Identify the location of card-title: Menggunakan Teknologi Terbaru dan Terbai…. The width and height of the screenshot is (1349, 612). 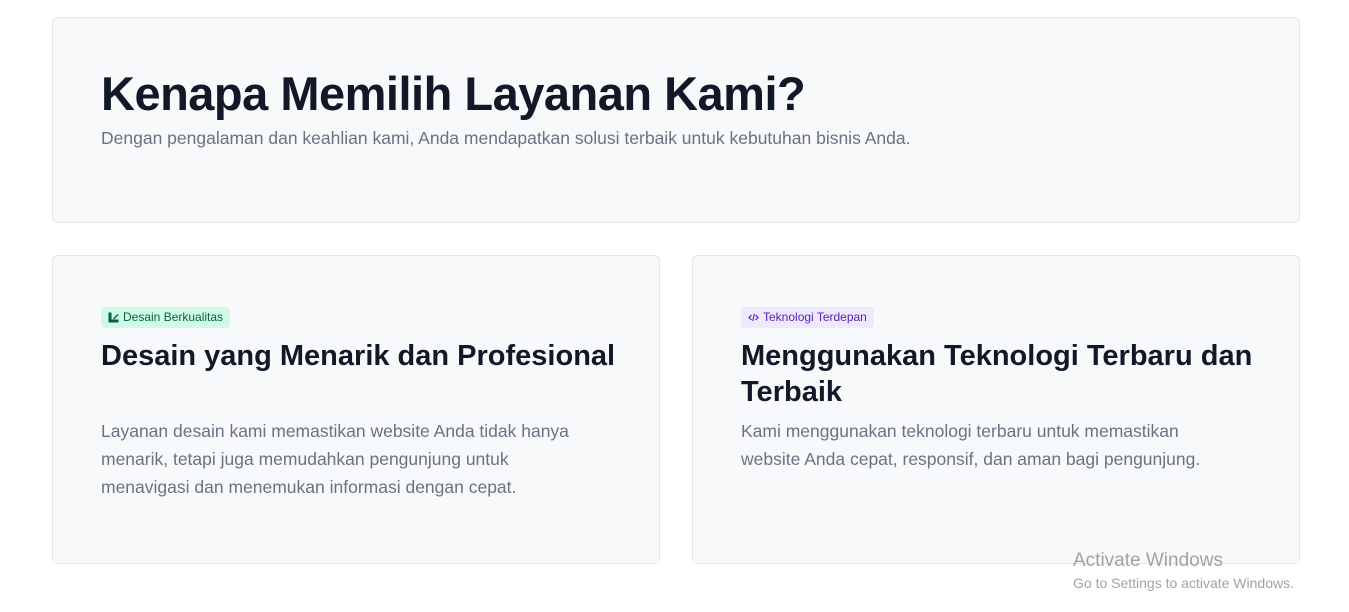
(997, 374).